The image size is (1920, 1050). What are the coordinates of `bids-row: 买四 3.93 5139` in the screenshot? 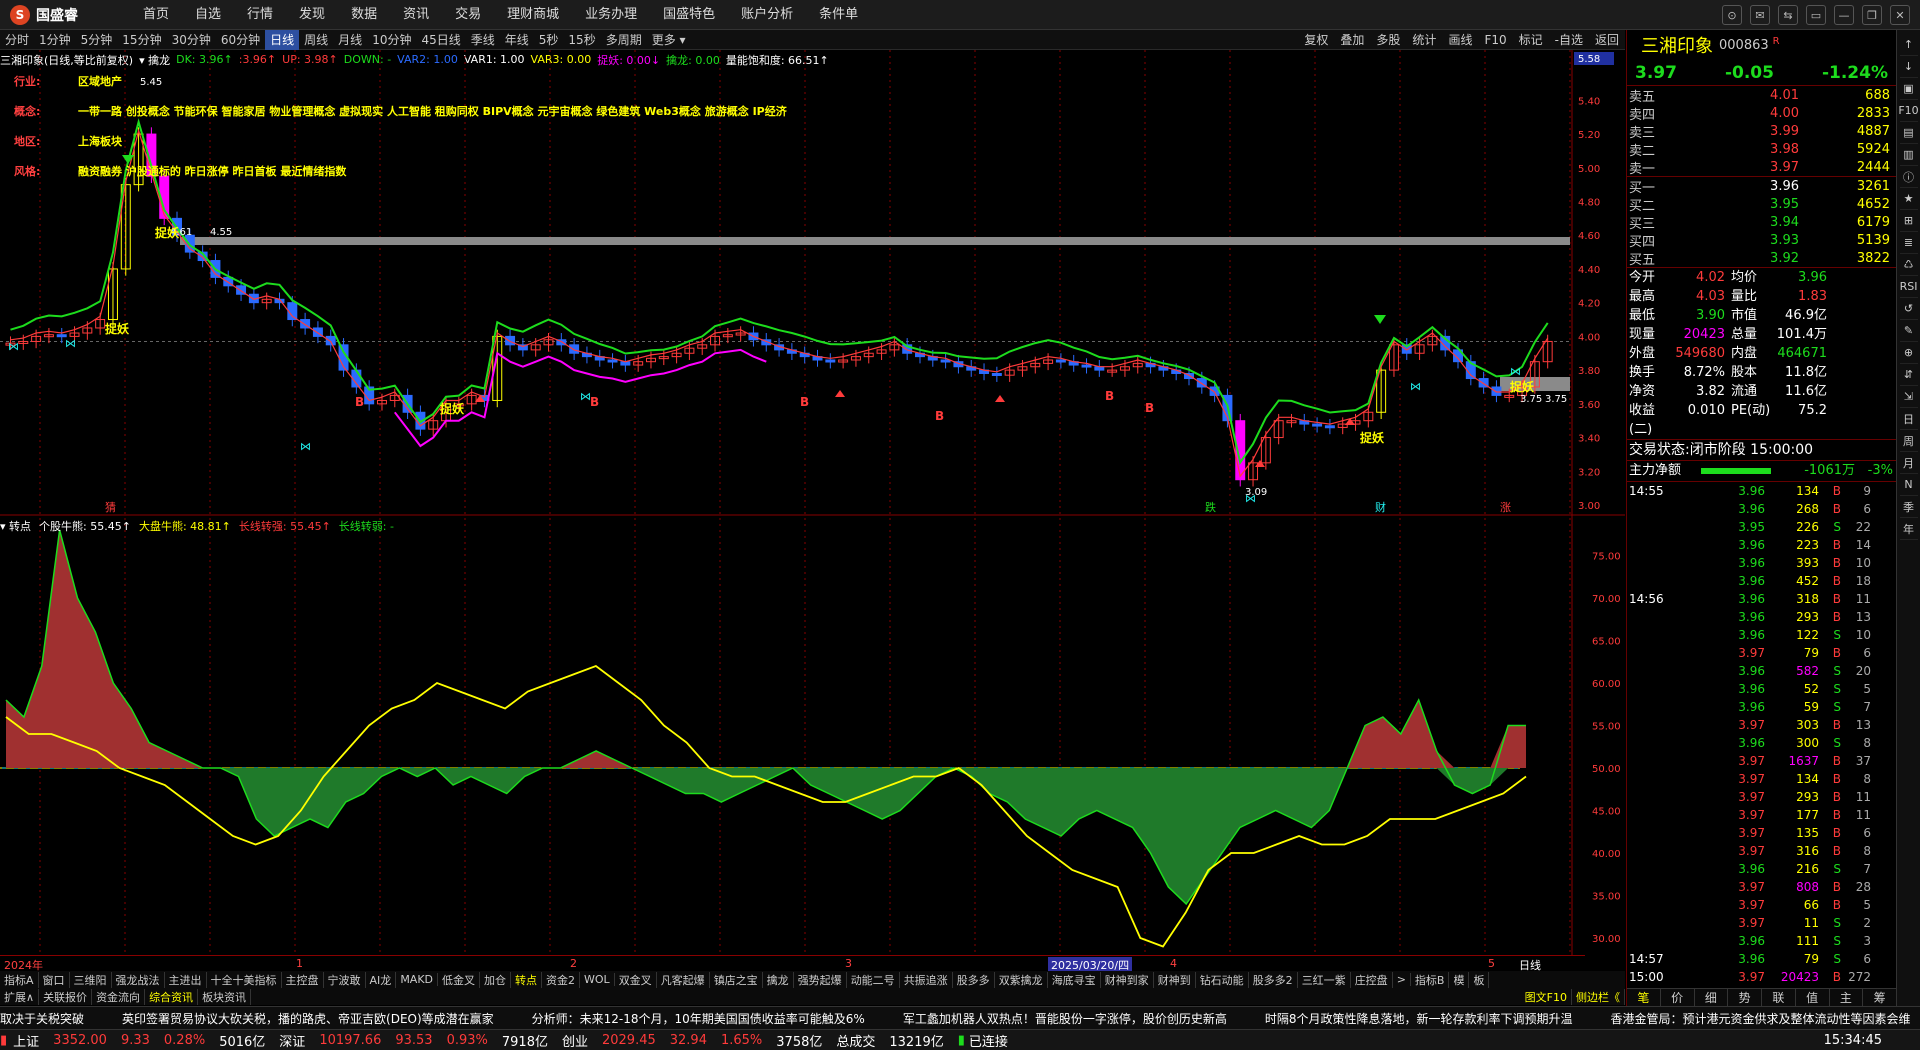 It's located at (1761, 240).